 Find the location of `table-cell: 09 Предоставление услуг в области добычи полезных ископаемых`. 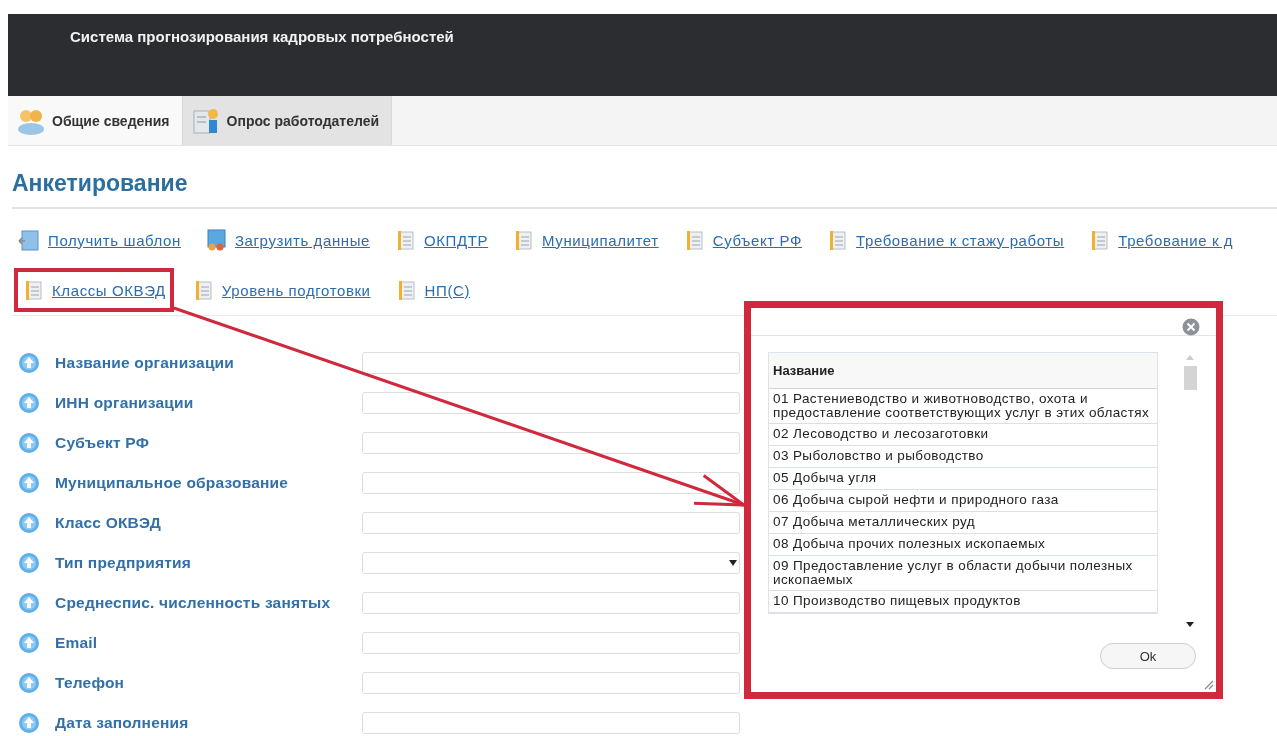

table-cell: 09 Предоставление услуг в области добычи полезных ископаемых is located at coordinates (963, 573).